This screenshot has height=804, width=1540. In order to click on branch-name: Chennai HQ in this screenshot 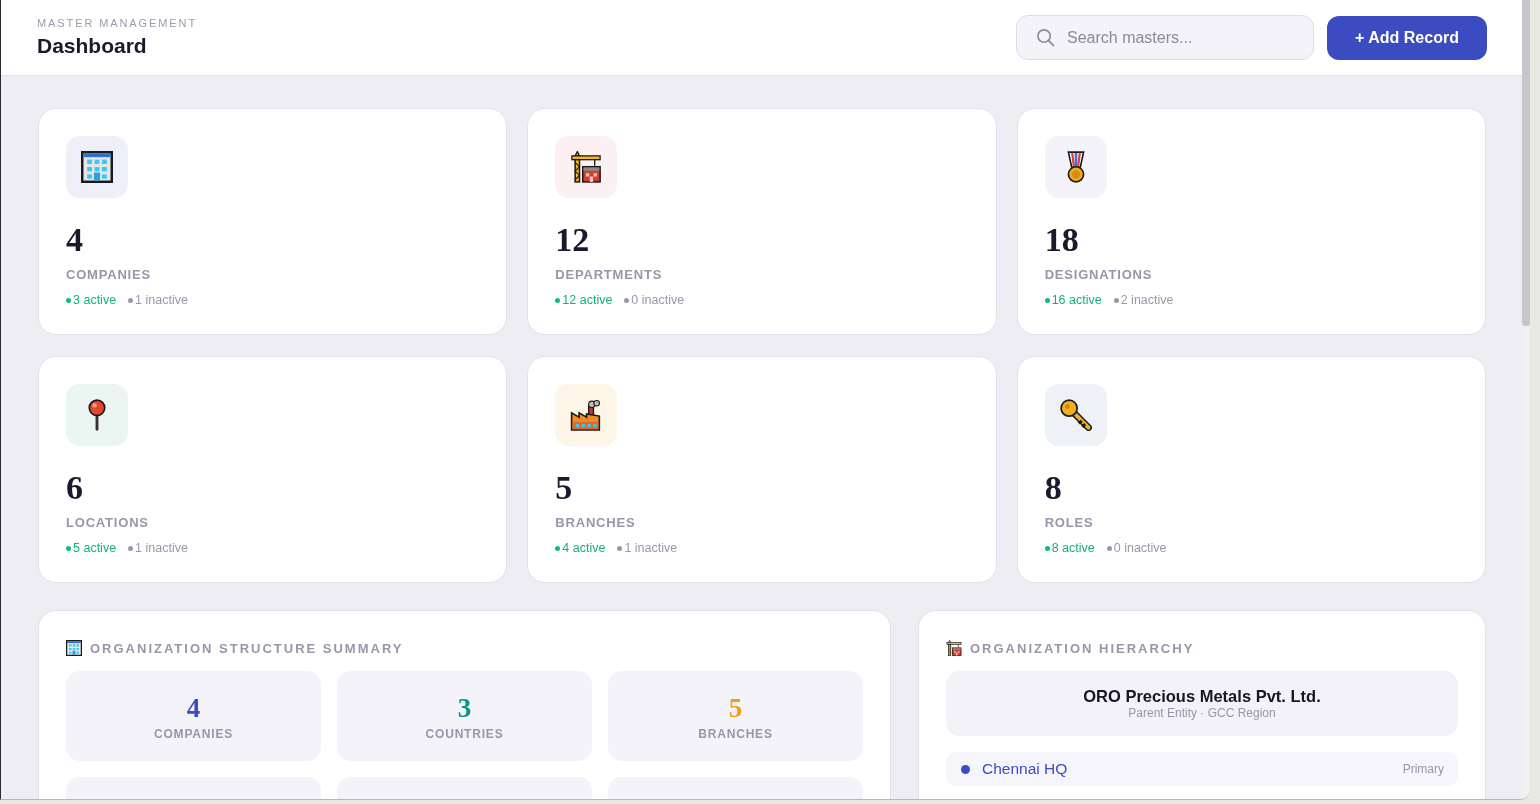, I will do `click(1025, 769)`.